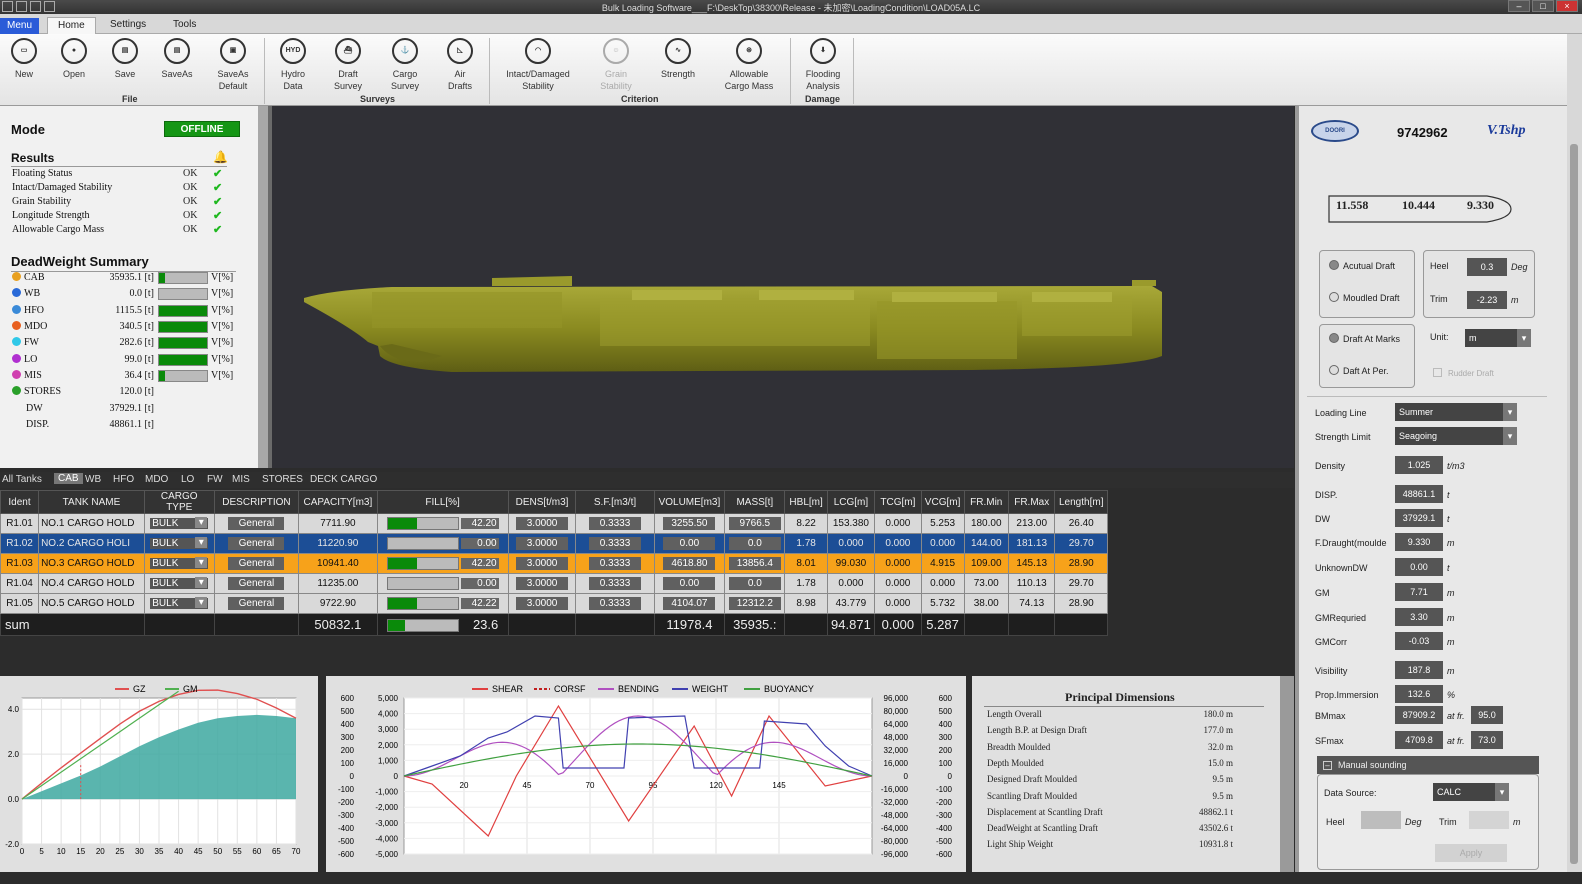  I want to click on trim-value: -2.23, so click(1487, 300).